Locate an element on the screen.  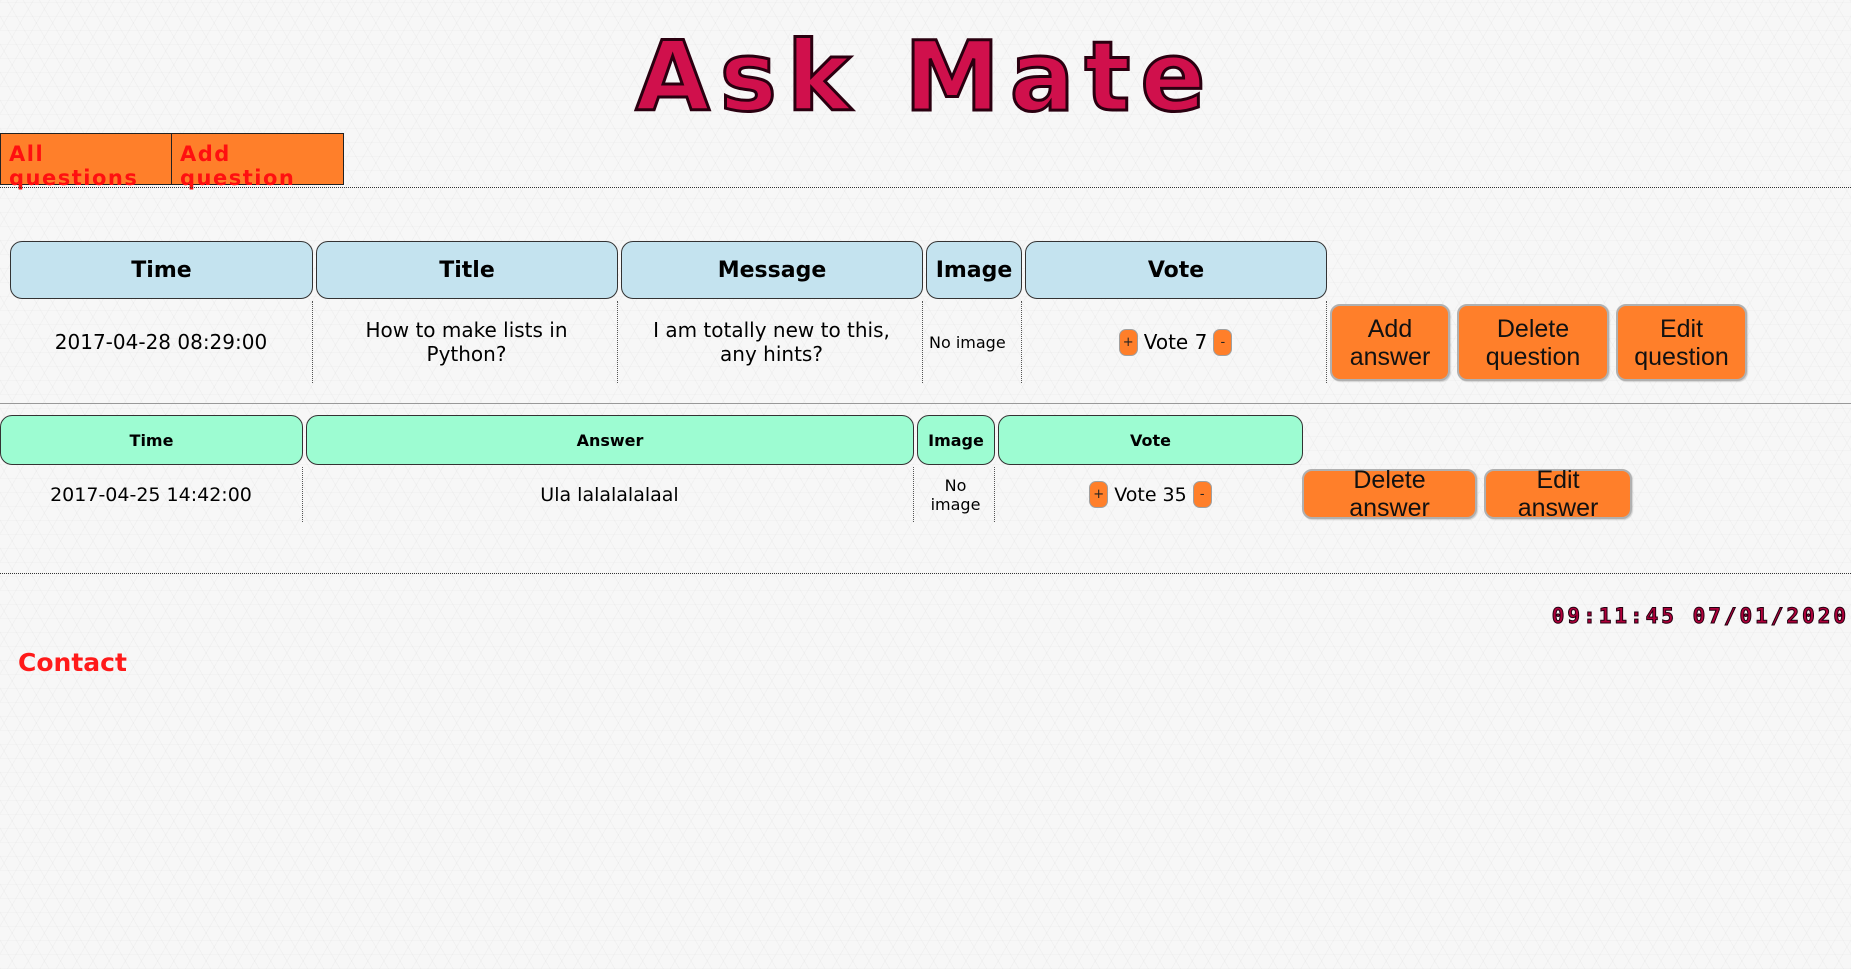
question-title: How to make lists in Python? is located at coordinates (467, 342).